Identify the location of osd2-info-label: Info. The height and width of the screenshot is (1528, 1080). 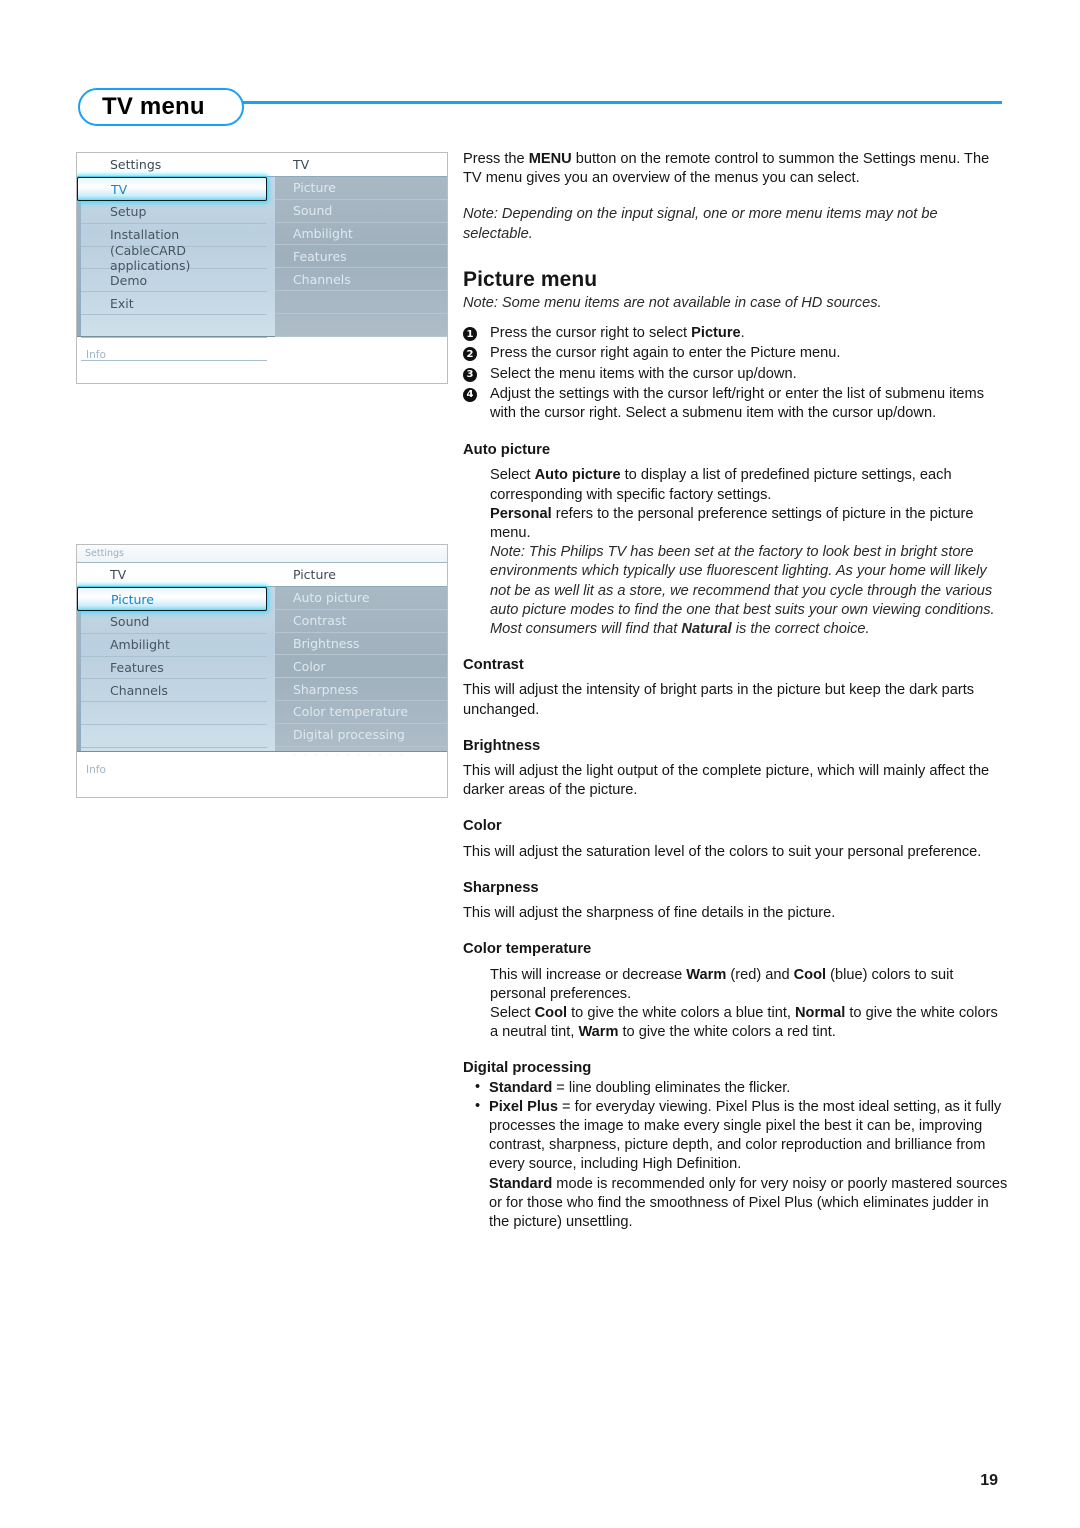
(96, 770).